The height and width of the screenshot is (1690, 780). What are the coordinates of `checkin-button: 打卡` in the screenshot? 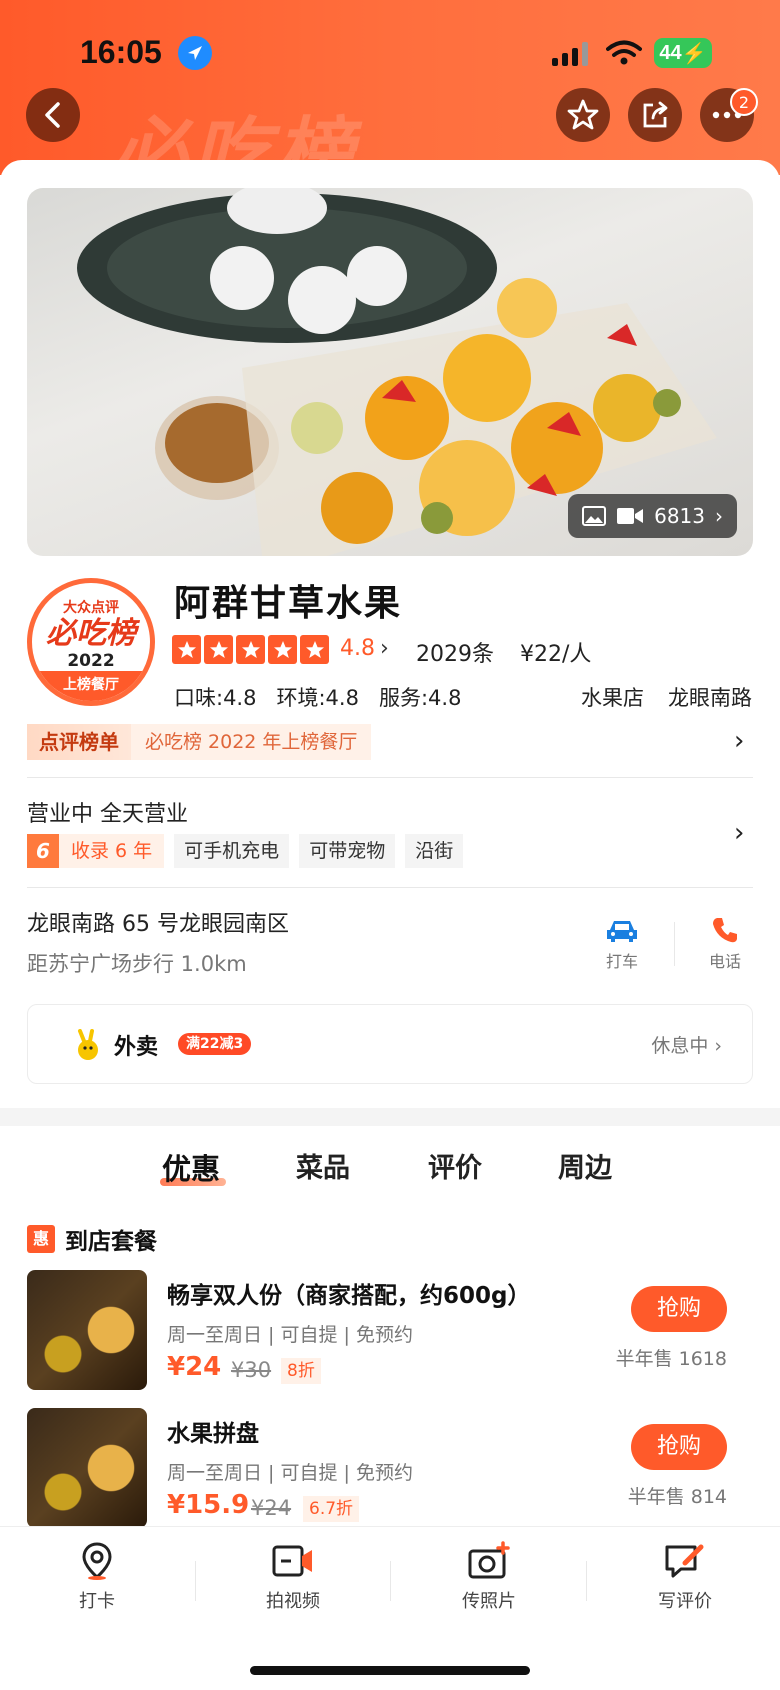 It's located at (97, 1577).